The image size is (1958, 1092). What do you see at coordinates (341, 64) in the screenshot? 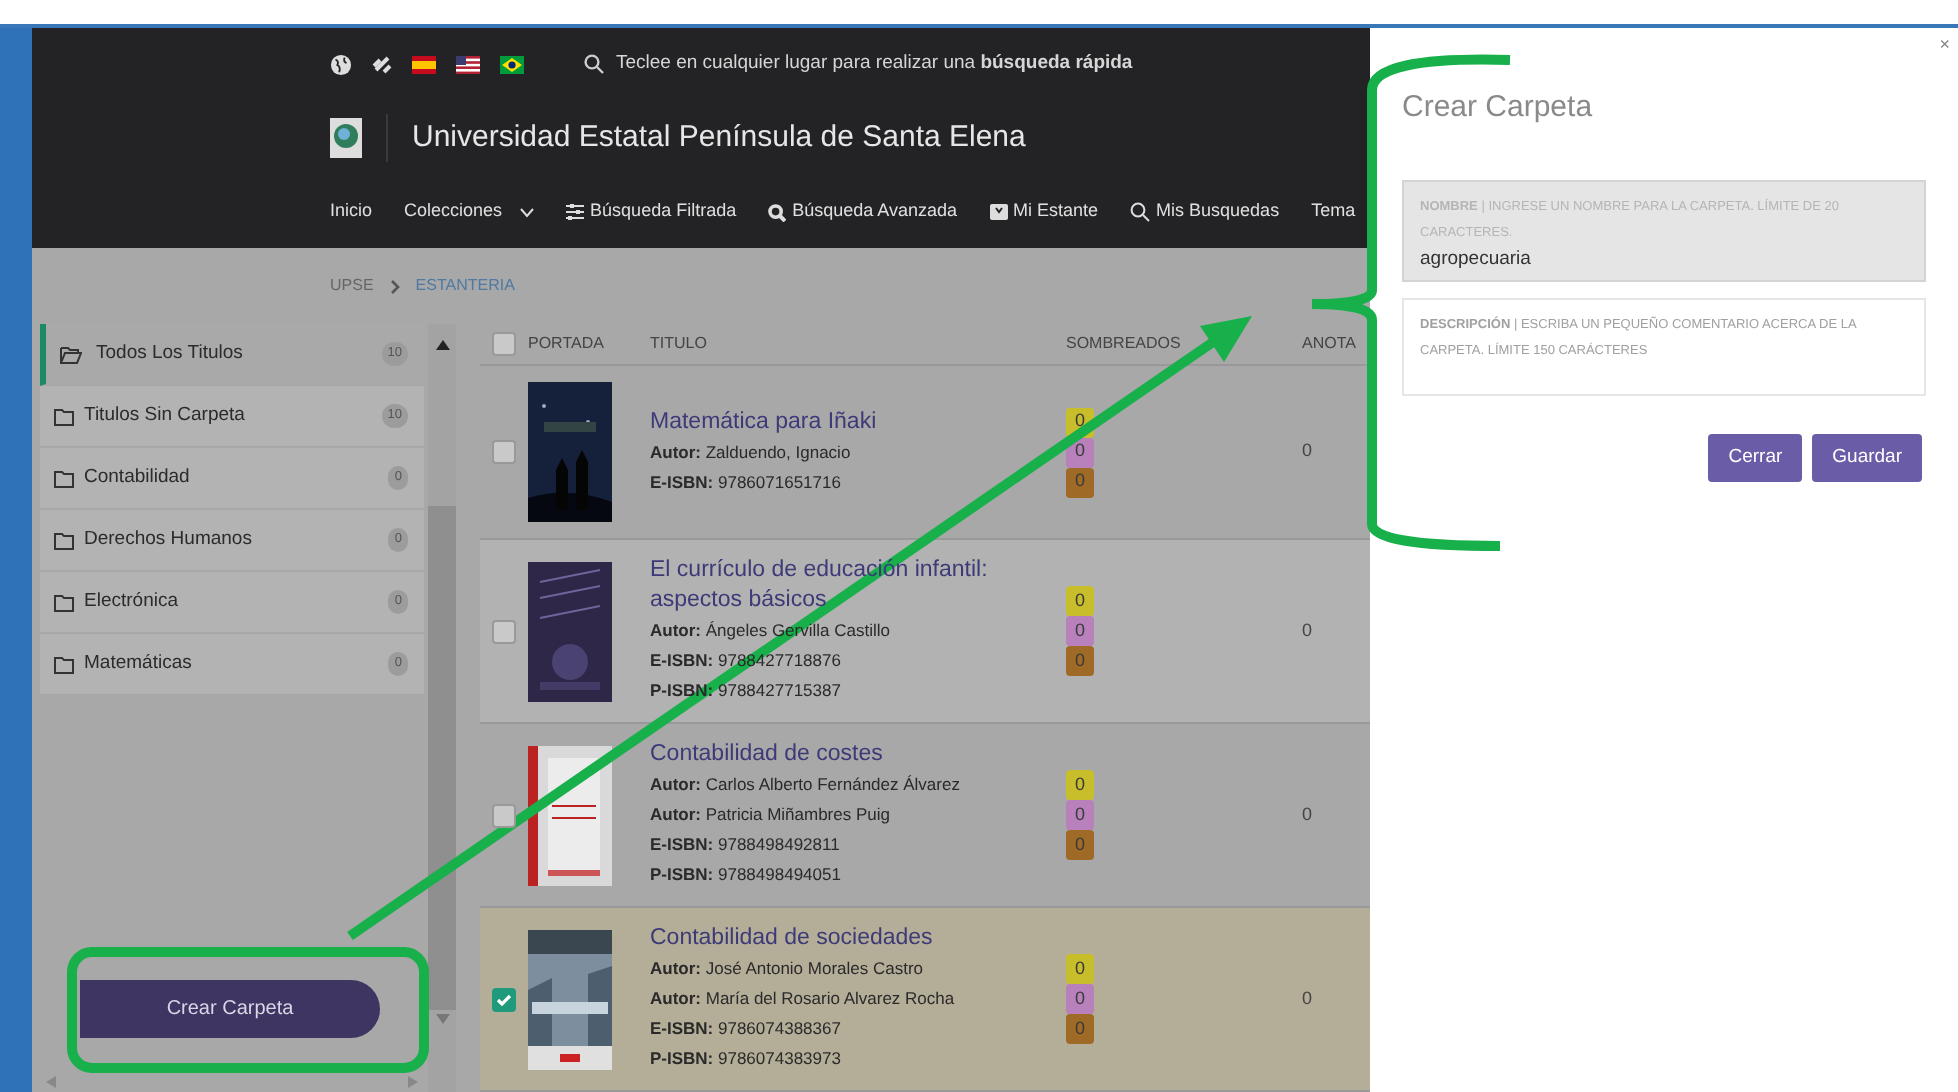
I see `globe-icon` at bounding box center [341, 64].